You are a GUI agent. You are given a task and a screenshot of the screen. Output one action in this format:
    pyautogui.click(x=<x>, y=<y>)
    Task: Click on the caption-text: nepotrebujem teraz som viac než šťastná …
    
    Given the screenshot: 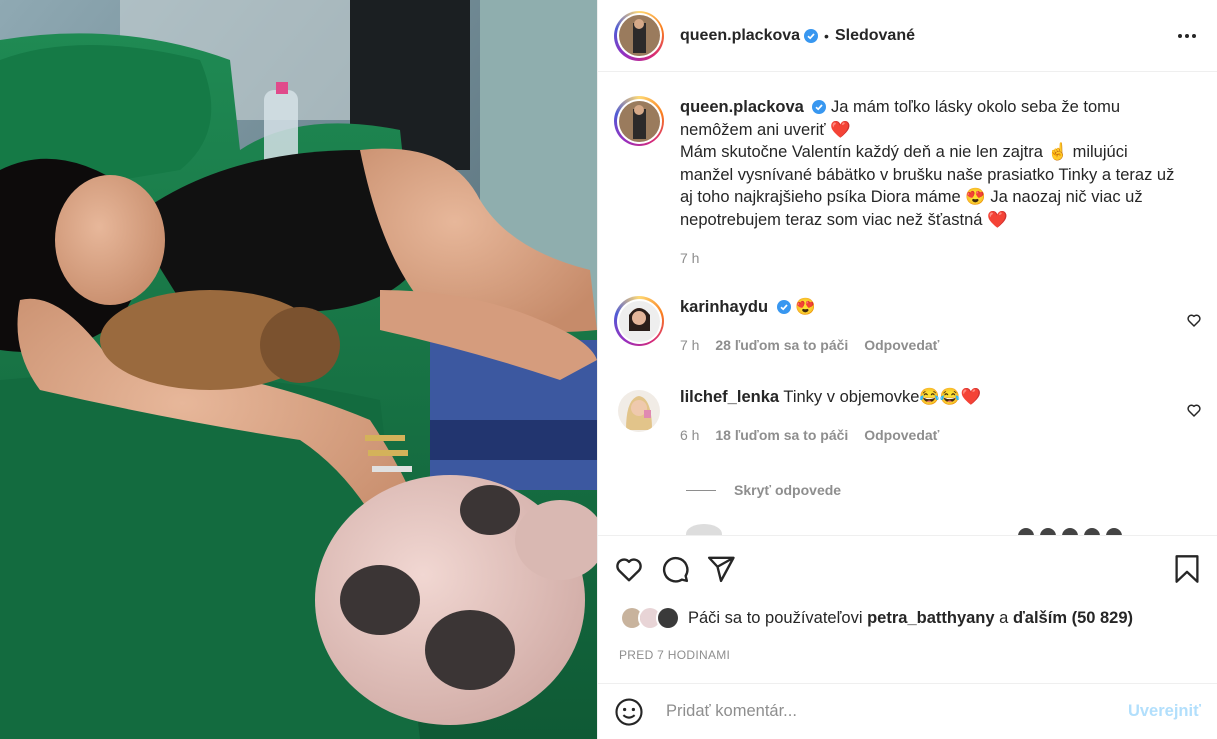 What is the action you would take?
    pyautogui.click(x=844, y=219)
    